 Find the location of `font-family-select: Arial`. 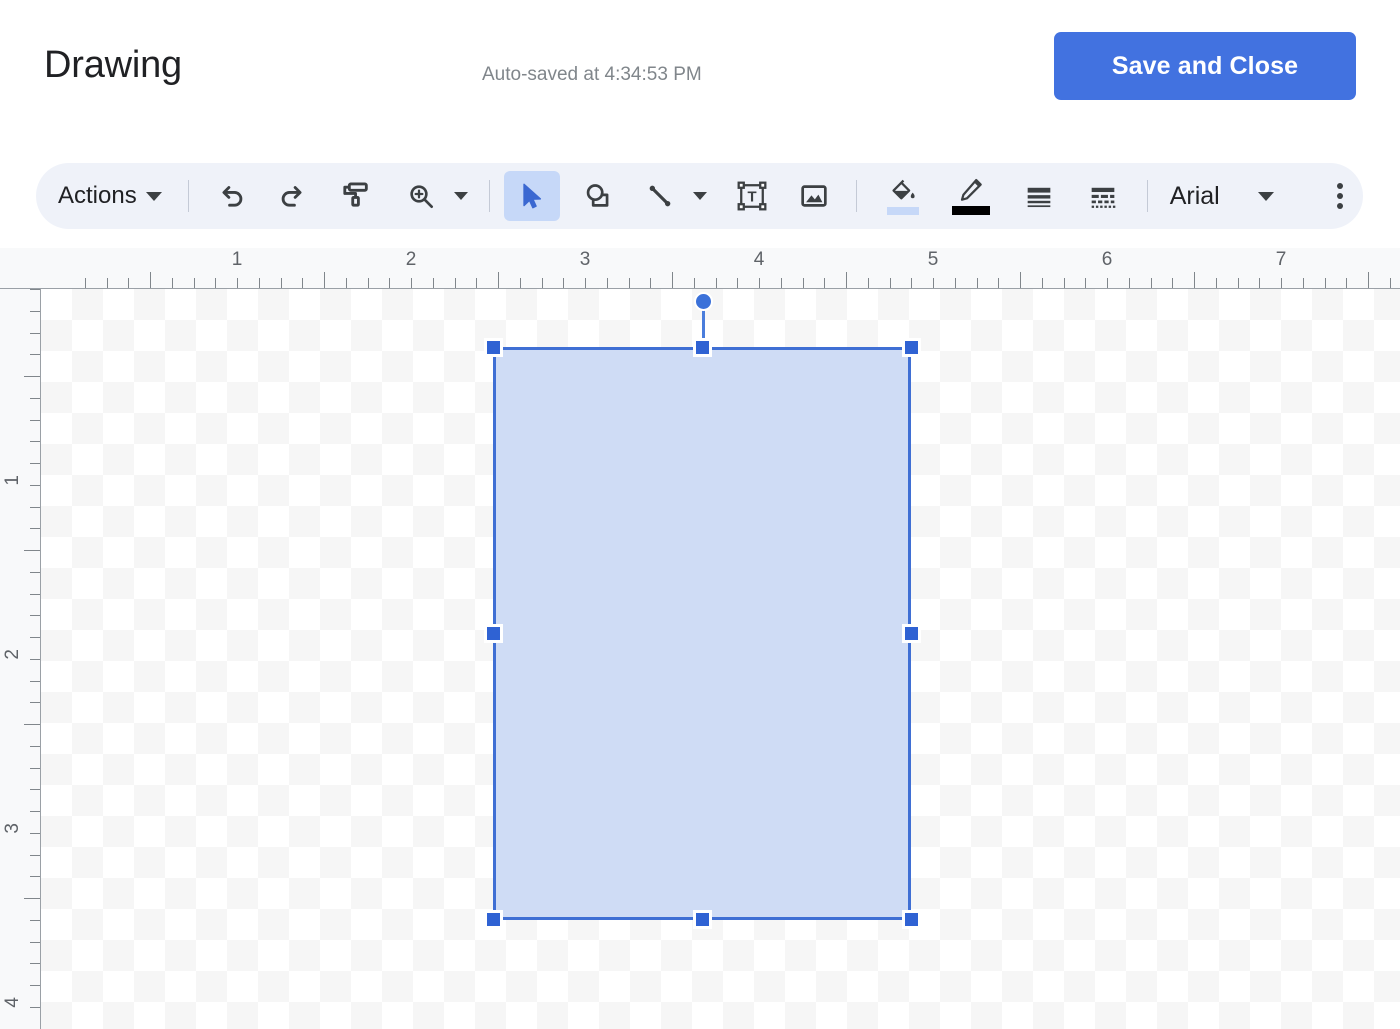

font-family-select: Arial is located at coordinates (1184, 196).